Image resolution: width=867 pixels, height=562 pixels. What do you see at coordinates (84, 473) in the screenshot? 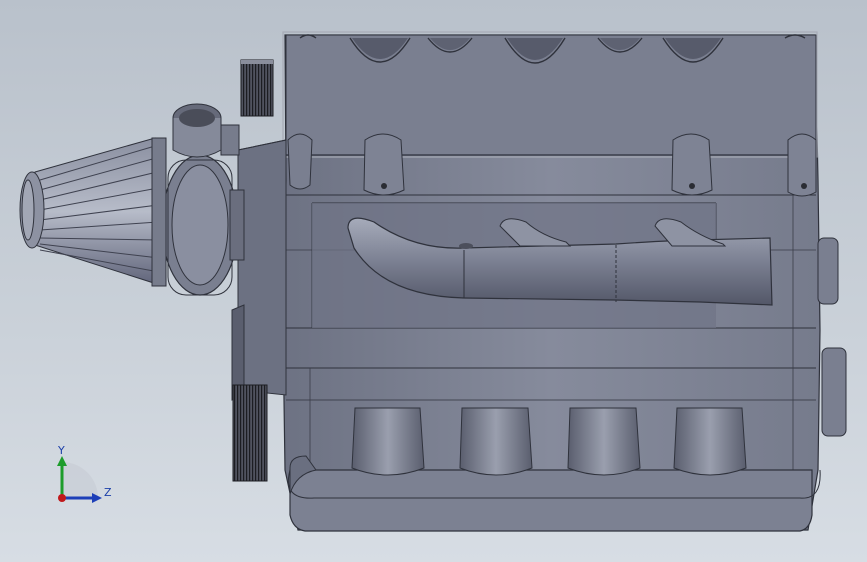
I see `view-orientation-triad: Y Z` at bounding box center [84, 473].